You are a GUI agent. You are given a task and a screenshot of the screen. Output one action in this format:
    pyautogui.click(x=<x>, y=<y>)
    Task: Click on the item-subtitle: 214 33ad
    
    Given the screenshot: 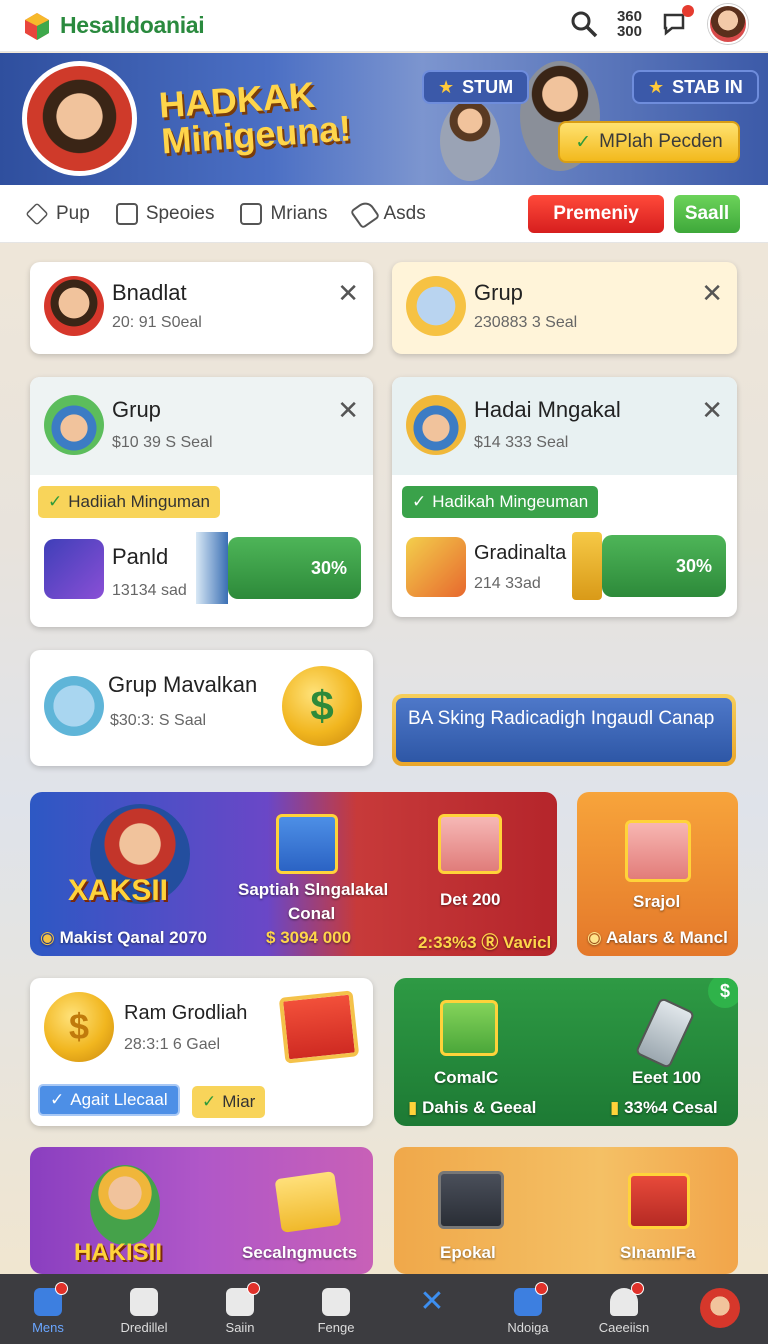 What is the action you would take?
    pyautogui.click(x=507, y=583)
    